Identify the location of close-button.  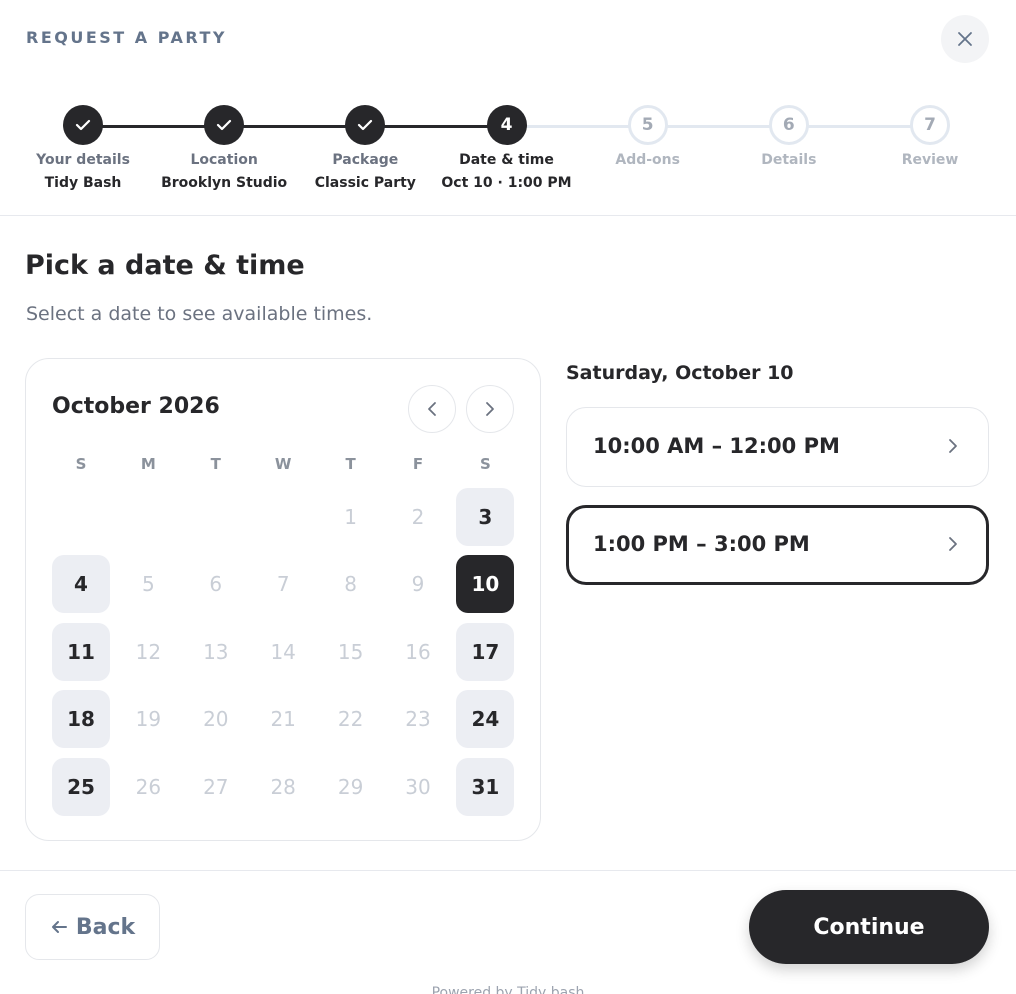
(965, 39).